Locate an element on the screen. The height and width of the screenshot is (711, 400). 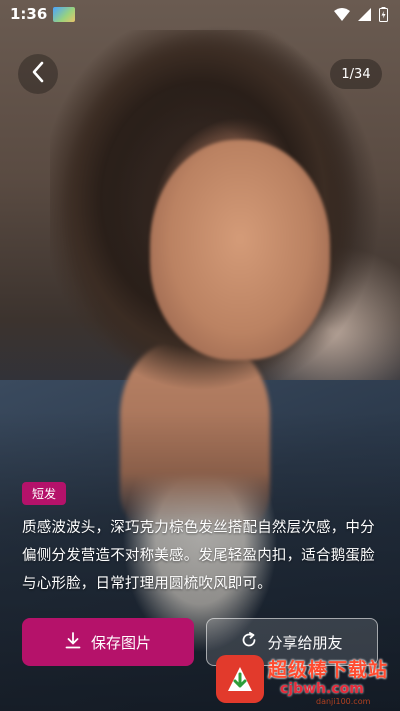
chevron-left-icon is located at coordinates (38, 74).